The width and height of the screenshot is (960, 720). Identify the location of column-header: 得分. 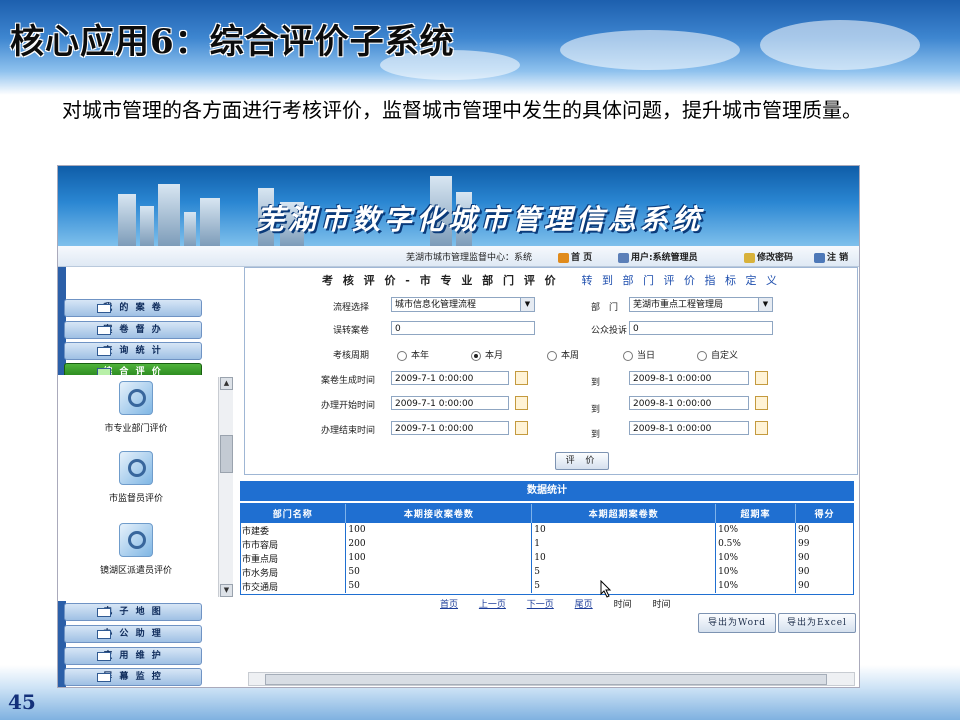
(824, 513).